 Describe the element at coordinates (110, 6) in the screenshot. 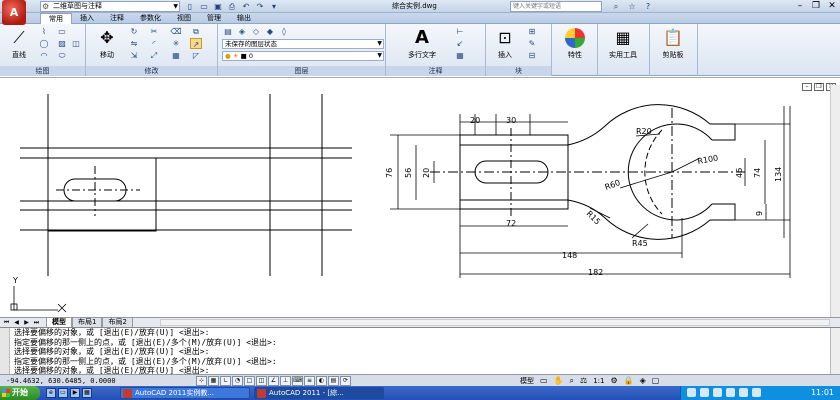

I see `workspace-selector: ⚙ 二维草图与注释 ▼` at that location.